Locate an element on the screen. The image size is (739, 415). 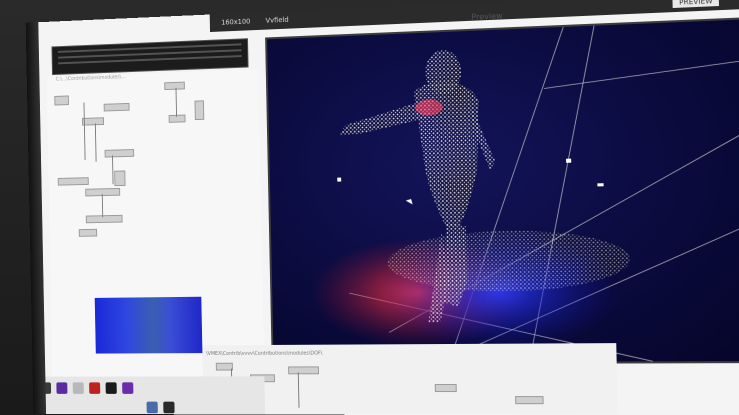
premiere-icon is located at coordinates (127, 388).